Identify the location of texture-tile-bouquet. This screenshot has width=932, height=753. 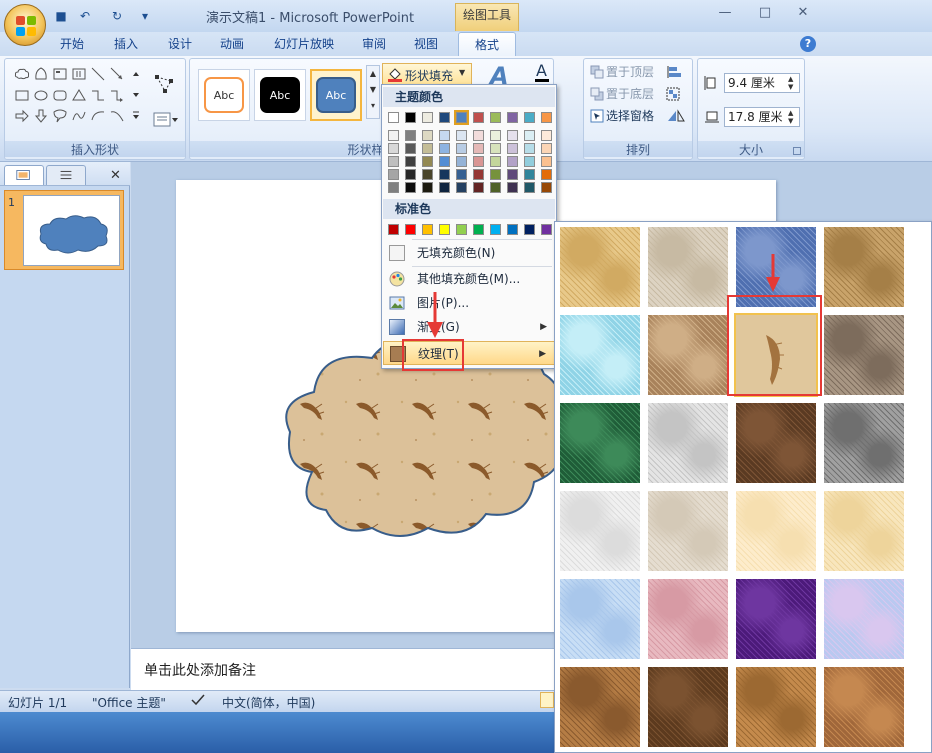
(864, 619).